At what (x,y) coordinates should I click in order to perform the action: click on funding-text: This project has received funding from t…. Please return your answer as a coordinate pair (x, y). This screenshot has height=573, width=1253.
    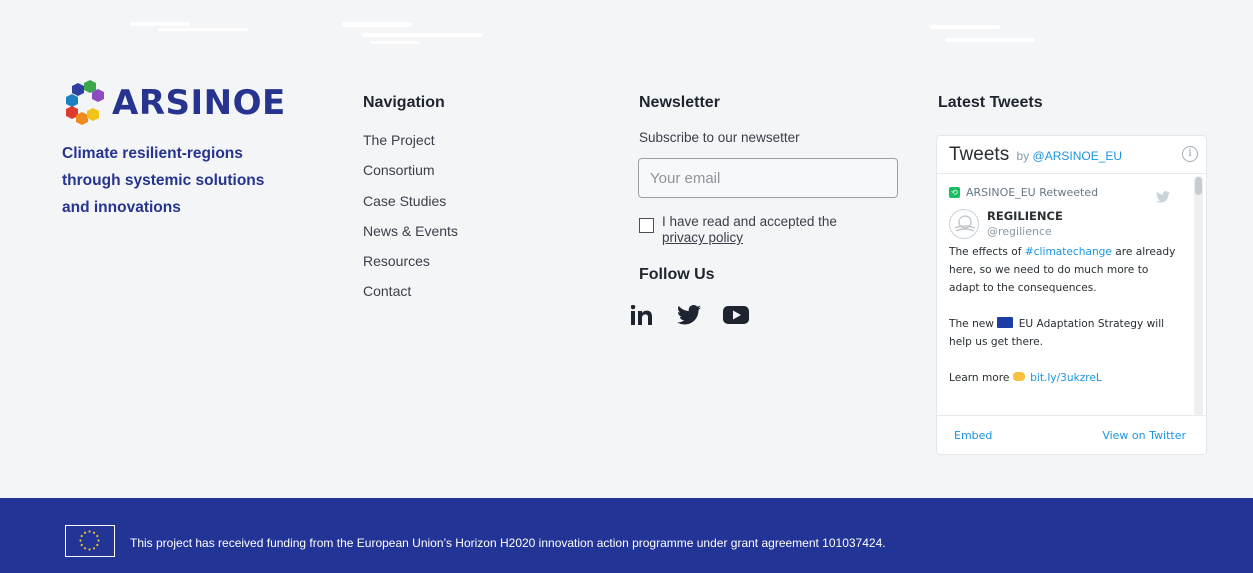
    Looking at the image, I should click on (508, 543).